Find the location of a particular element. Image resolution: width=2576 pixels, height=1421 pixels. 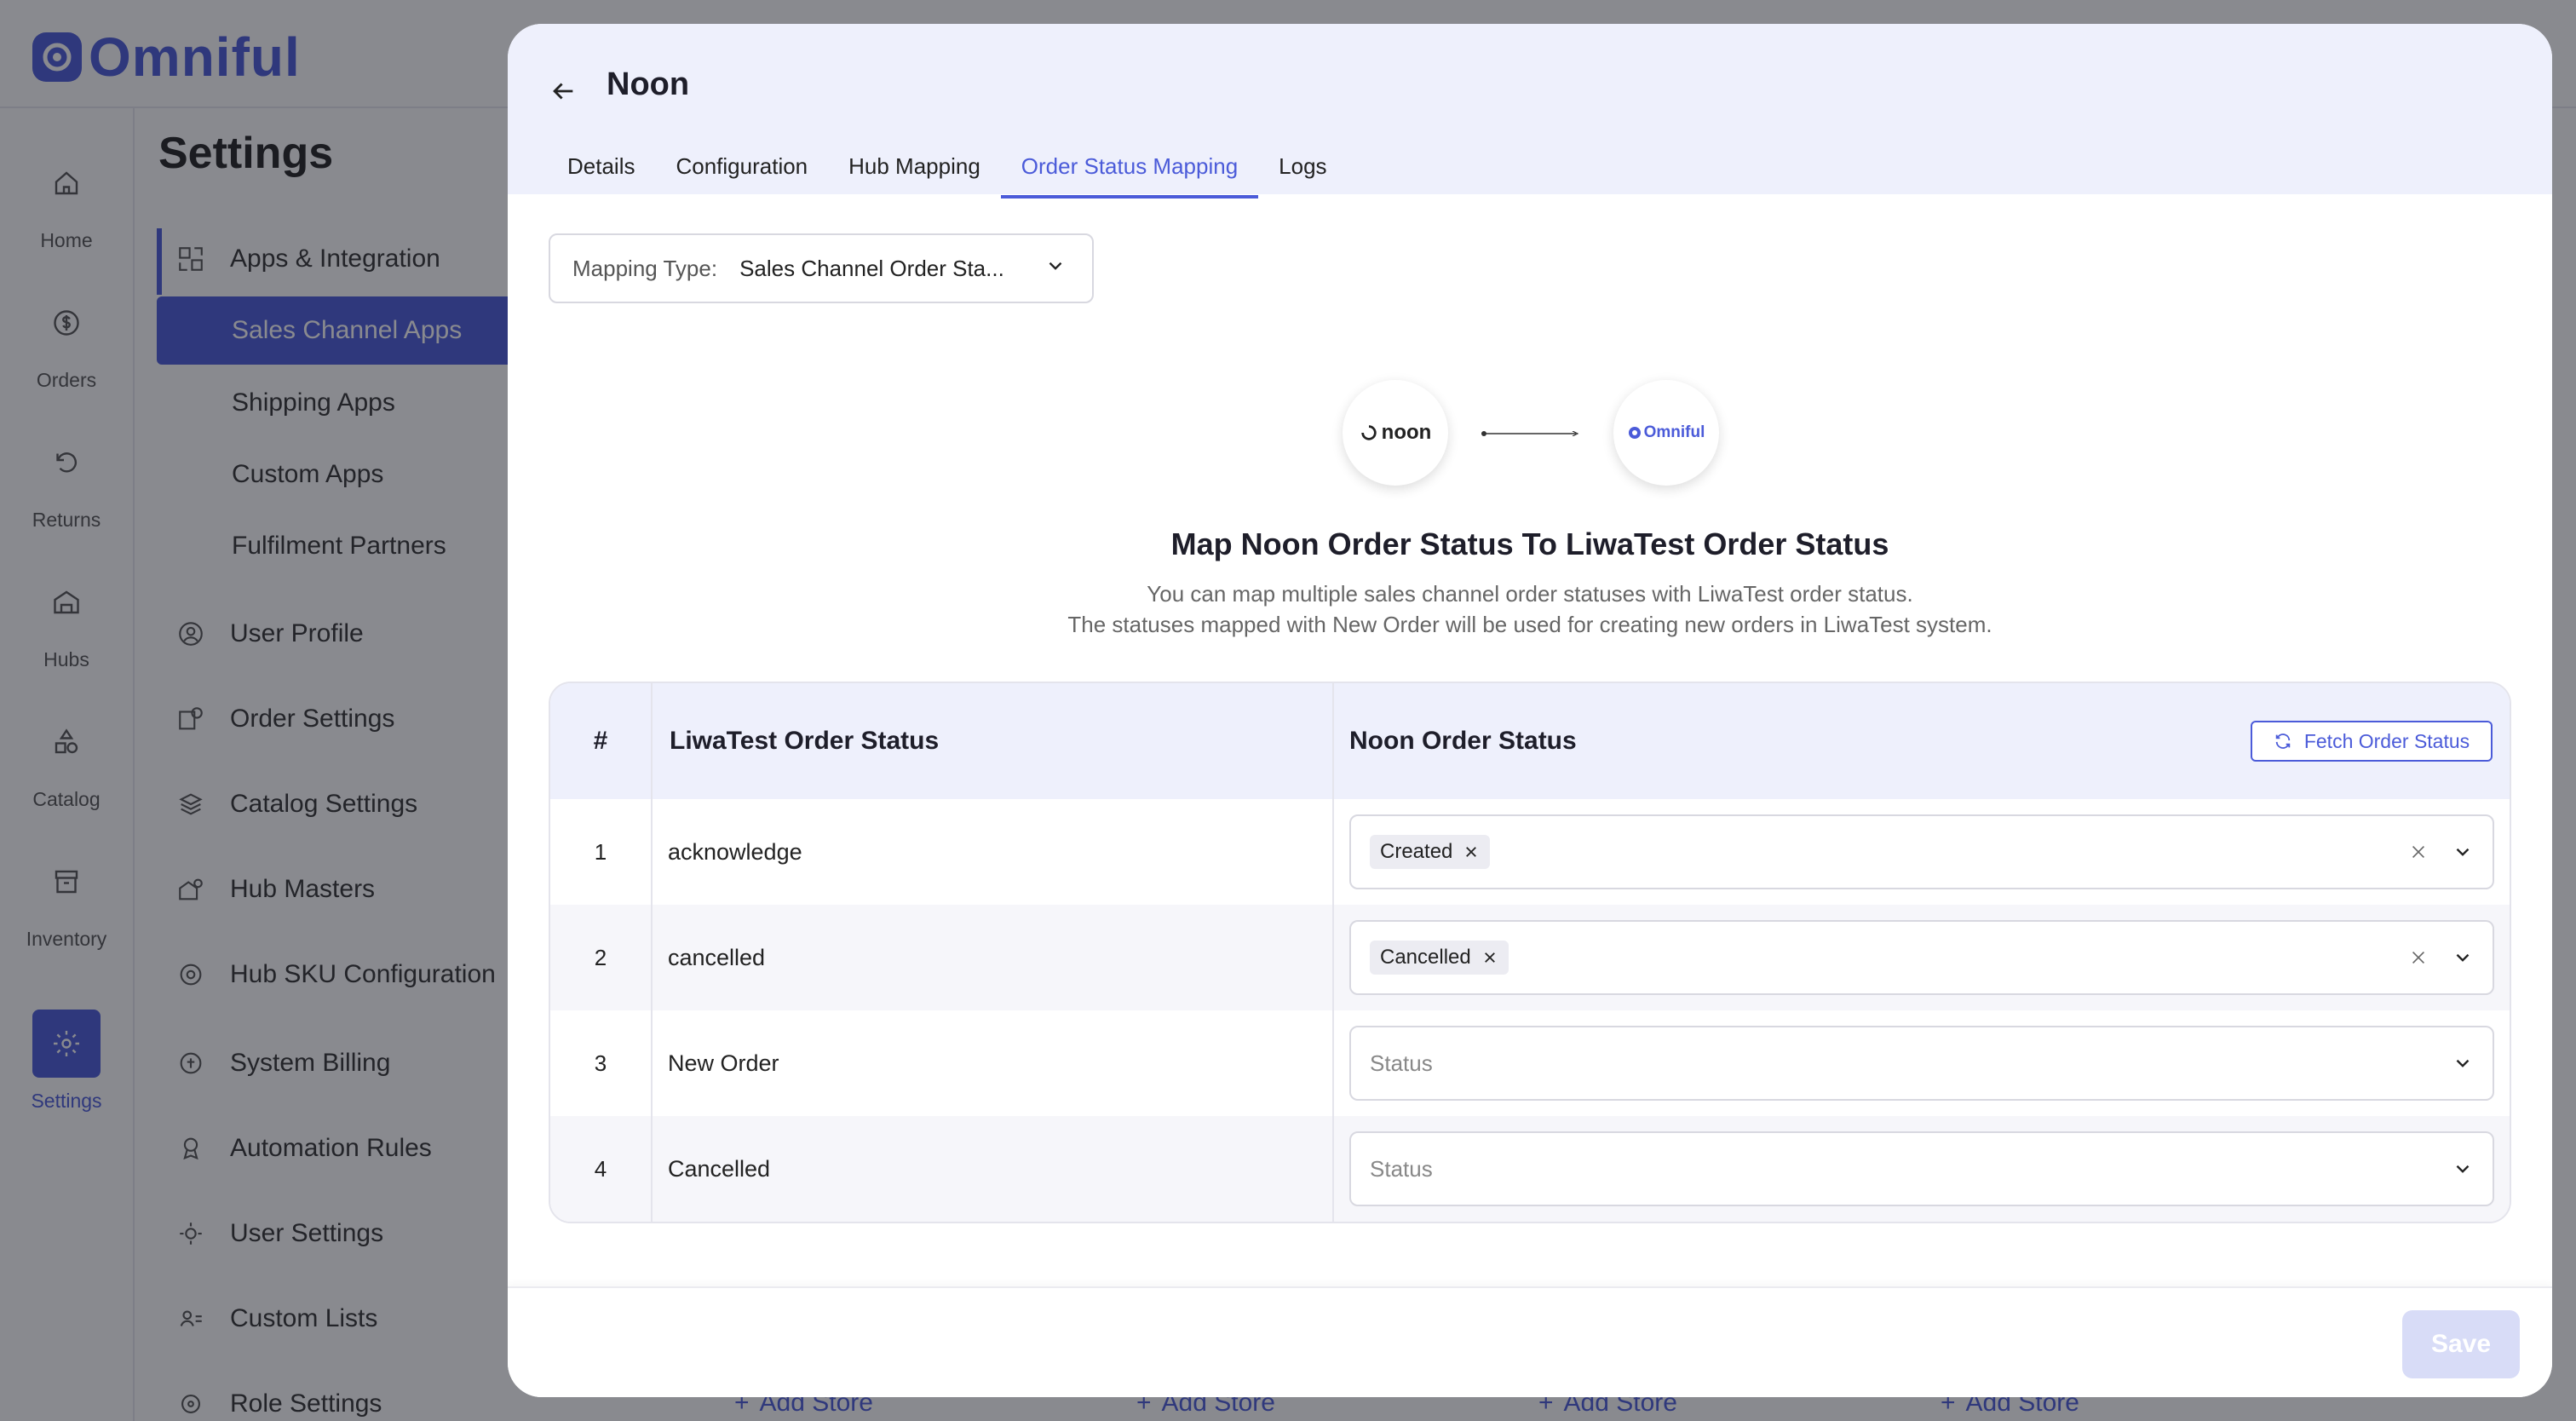

liwatest-status: cancelled is located at coordinates (717, 957).